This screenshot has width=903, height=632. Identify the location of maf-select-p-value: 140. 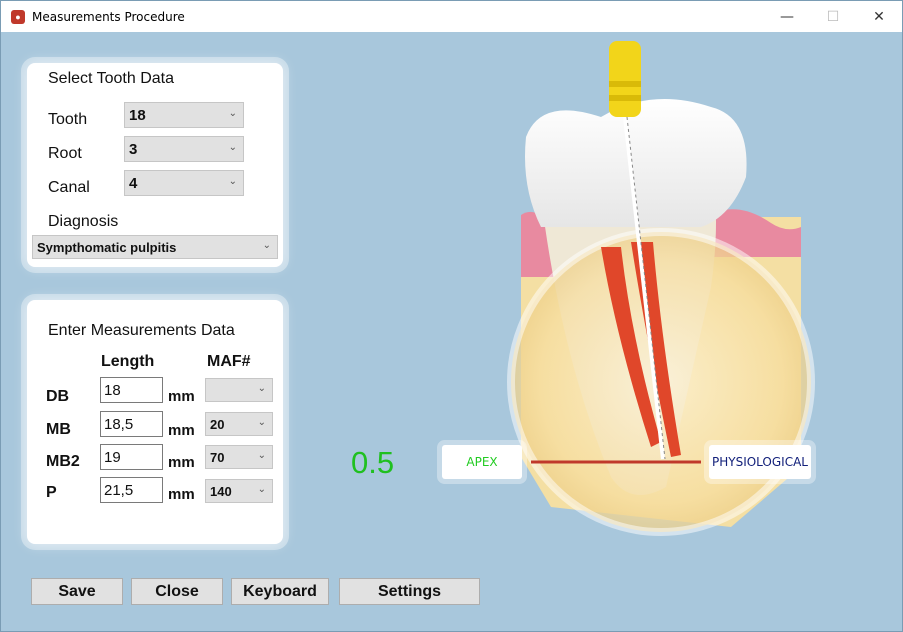
(221, 491).